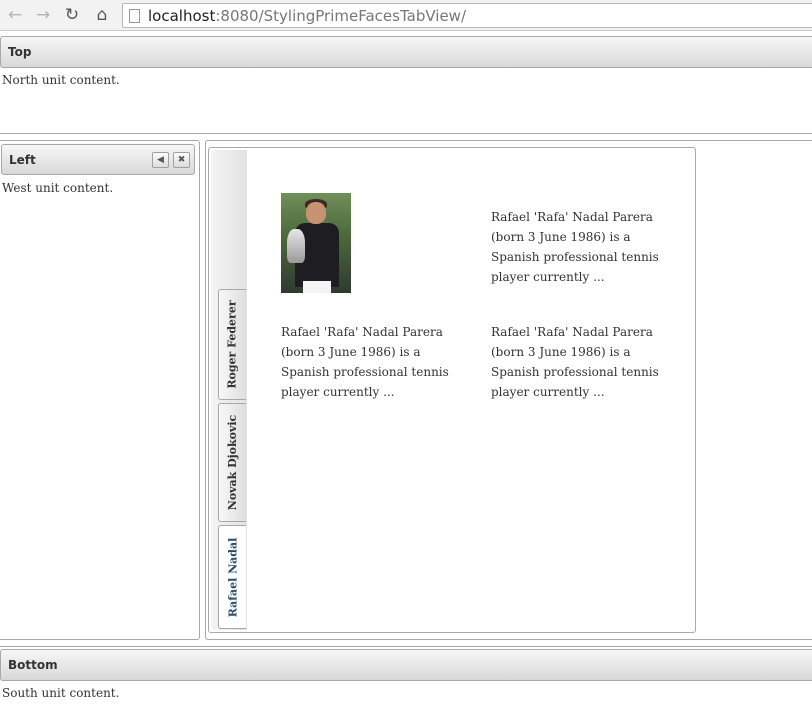  Describe the element at coordinates (181, 160) in the screenshot. I see `close-icon: ✖` at that location.